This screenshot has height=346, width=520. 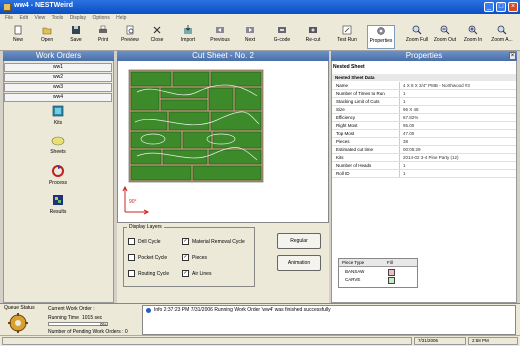 I want to click on menu-tools: Tools, so click(x=58, y=18).